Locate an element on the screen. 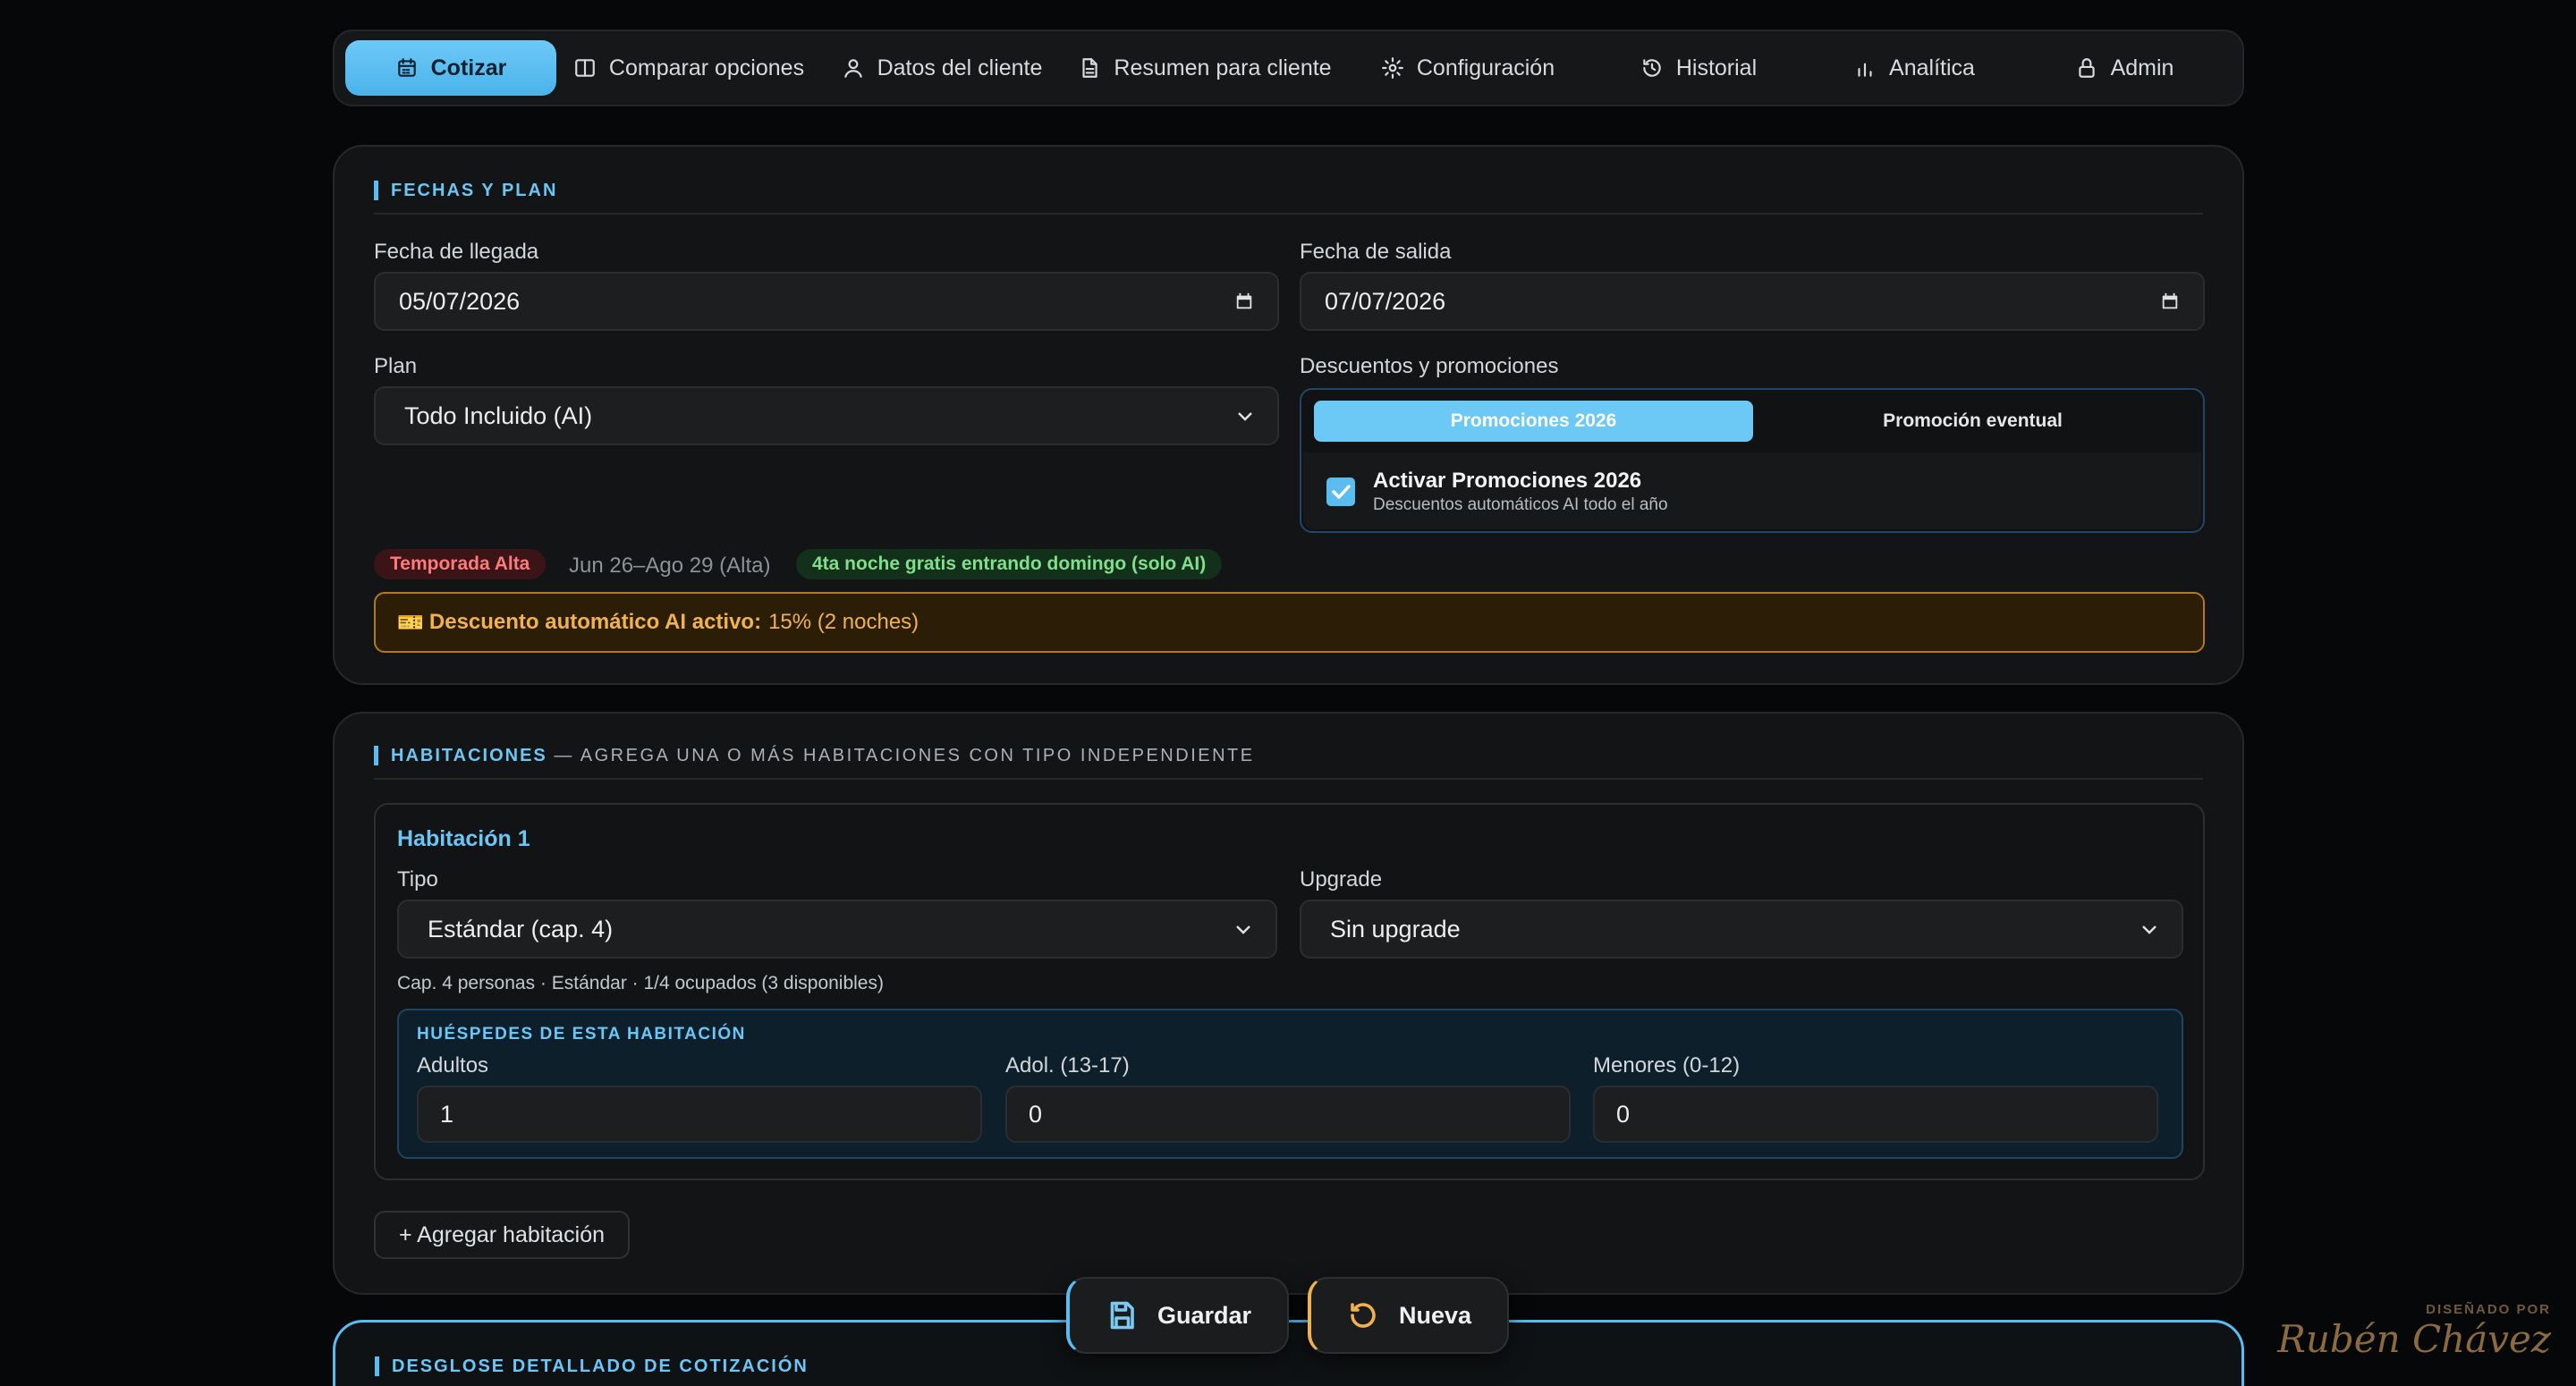  section-title: FECHAS Y PLAN is located at coordinates (465, 190).